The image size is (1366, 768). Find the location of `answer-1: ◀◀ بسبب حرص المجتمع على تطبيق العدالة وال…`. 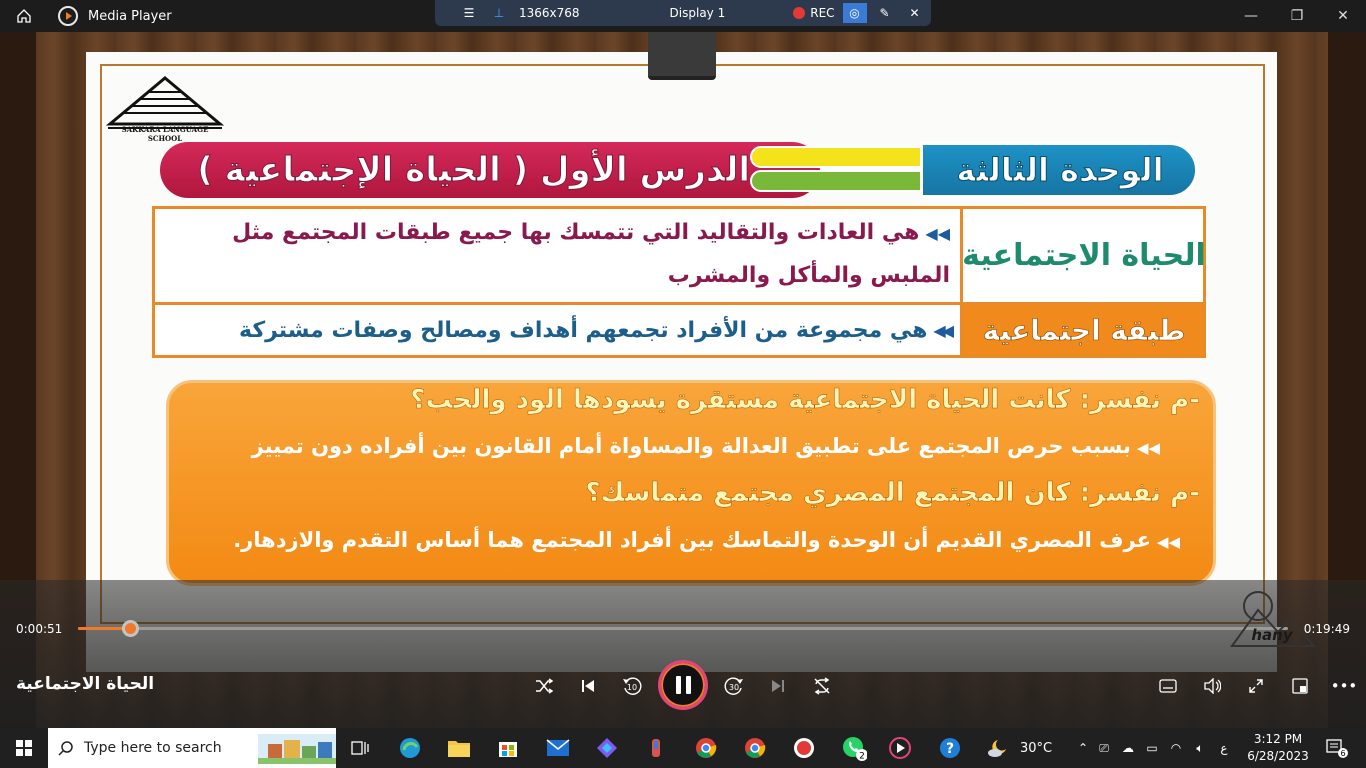

answer-1: ◀◀ بسبب حرص المجتمع على تطبيق العدالة وال… is located at coordinates (677, 454).